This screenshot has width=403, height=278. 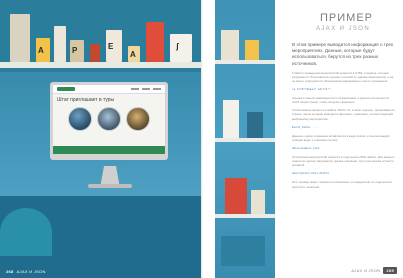 What do you see at coordinates (66, 89) in the screenshot?
I see `site-logo` at bounding box center [66, 89].